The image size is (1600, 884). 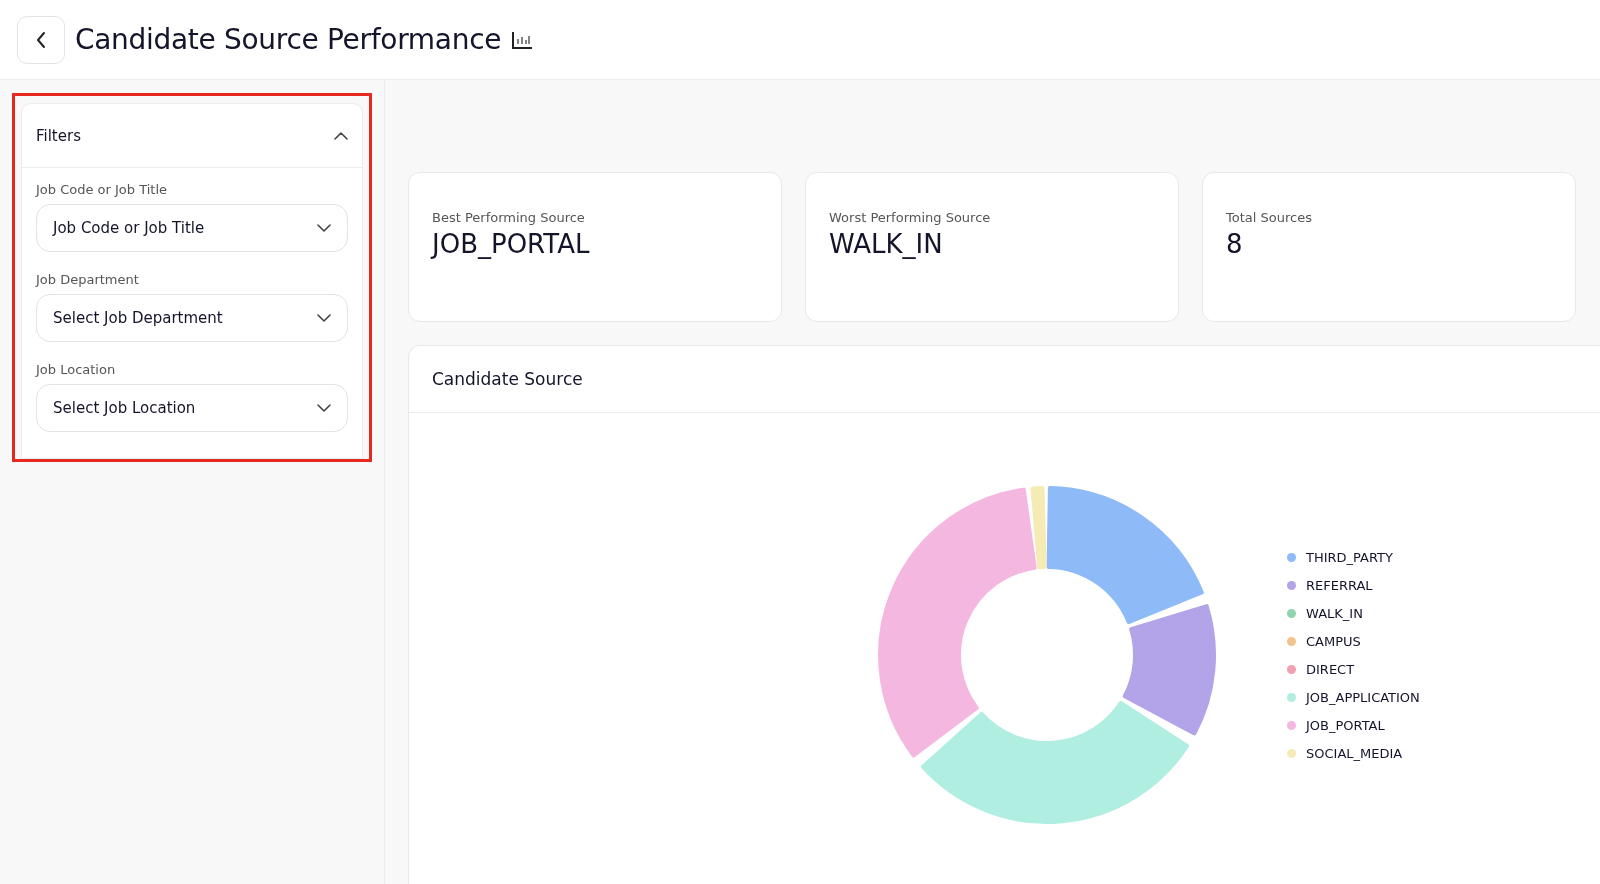 What do you see at coordinates (1339, 585) in the screenshot?
I see `legend-label: REFERRAL` at bounding box center [1339, 585].